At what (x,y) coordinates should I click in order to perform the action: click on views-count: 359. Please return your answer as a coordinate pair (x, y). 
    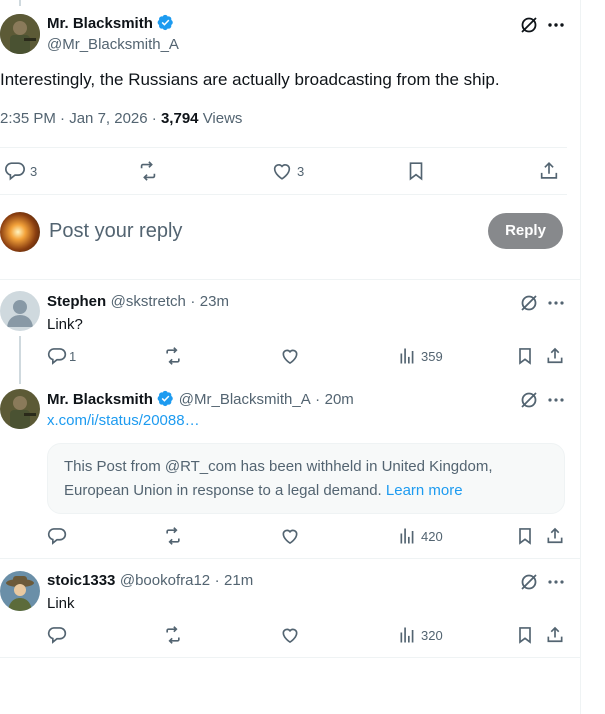
    Looking at the image, I should click on (432, 356).